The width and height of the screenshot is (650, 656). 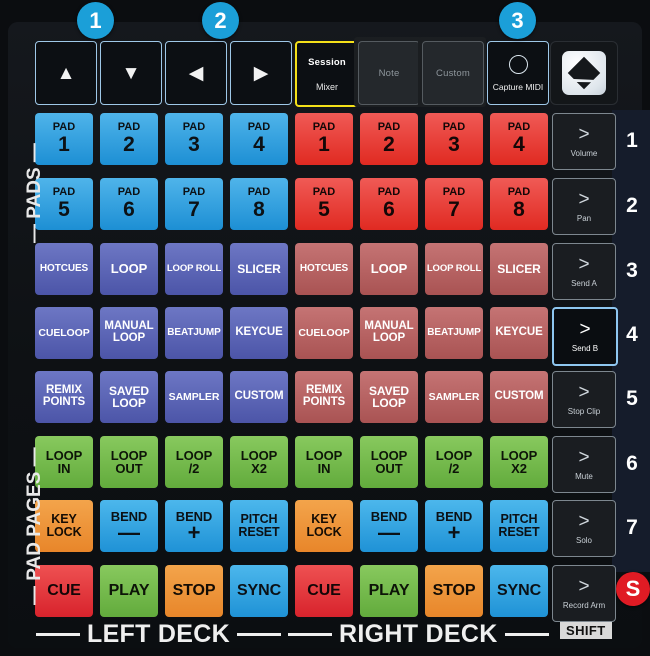 What do you see at coordinates (584, 153) in the screenshot?
I see `scene-button-label: Volume` at bounding box center [584, 153].